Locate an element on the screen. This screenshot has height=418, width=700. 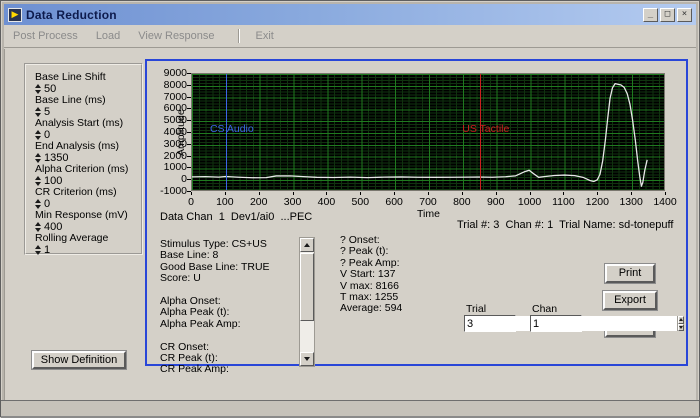
result-line: Average: 594 is located at coordinates (371, 308).